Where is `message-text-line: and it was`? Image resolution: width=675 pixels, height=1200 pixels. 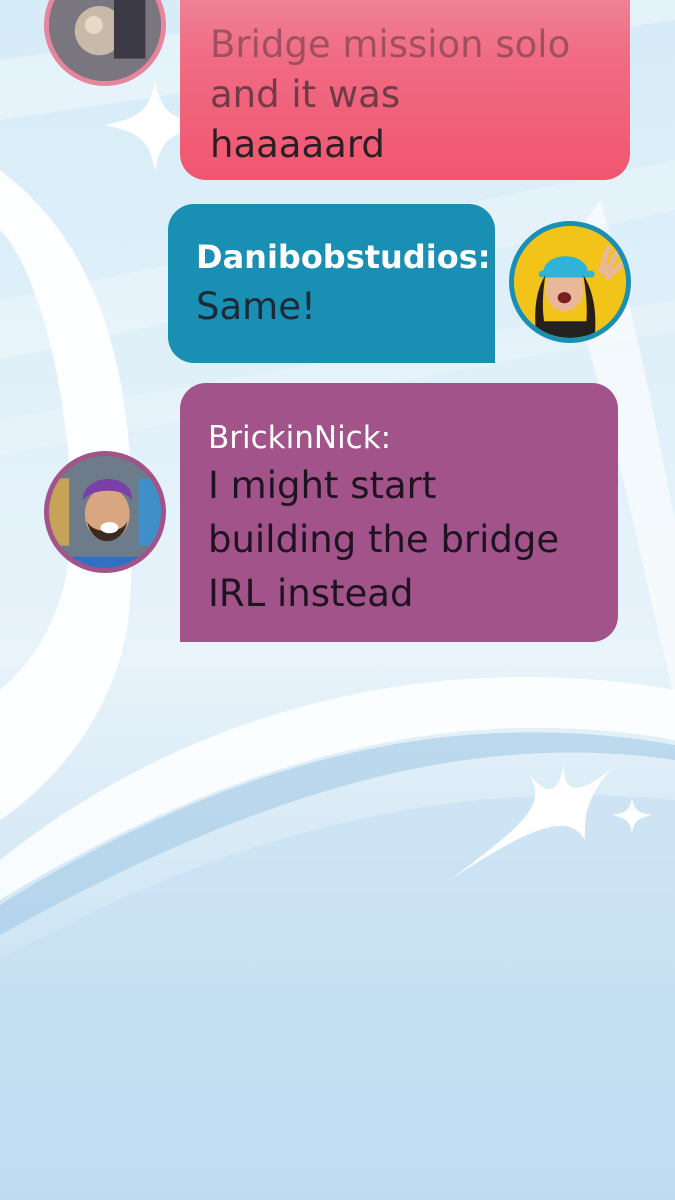 message-text-line: and it was is located at coordinates (305, 94).